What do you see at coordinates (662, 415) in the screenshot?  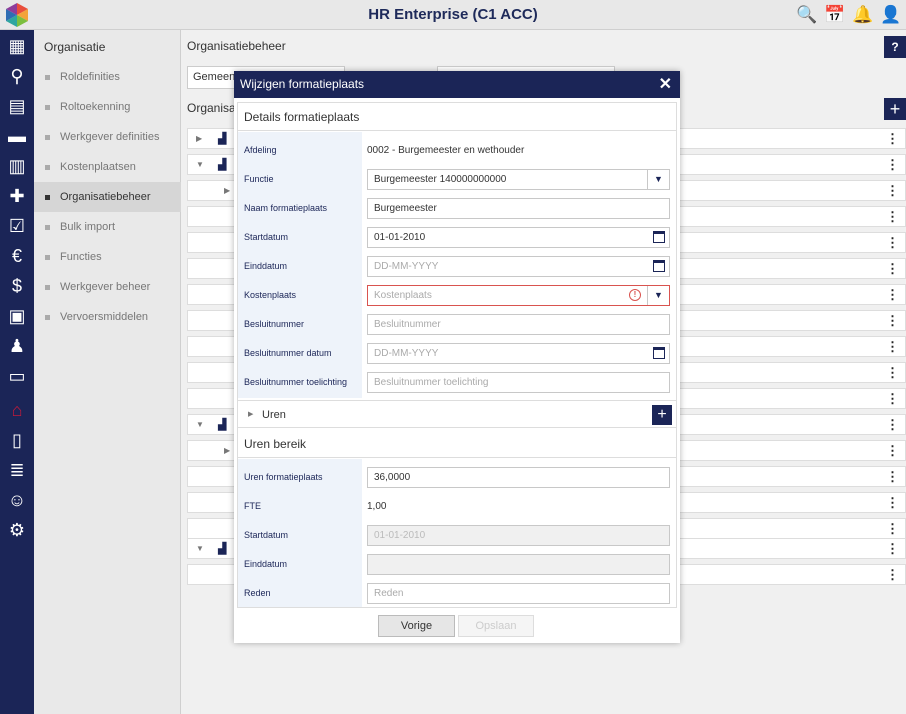 I see `add-uren-button: +` at bounding box center [662, 415].